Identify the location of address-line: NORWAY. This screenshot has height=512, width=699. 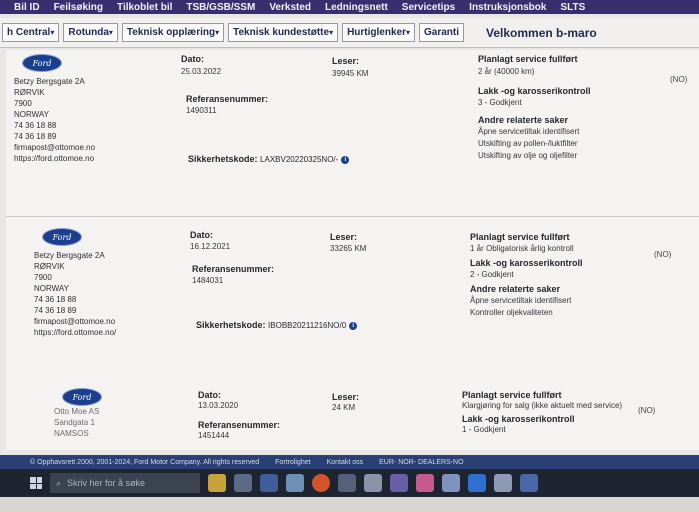
(31, 114).